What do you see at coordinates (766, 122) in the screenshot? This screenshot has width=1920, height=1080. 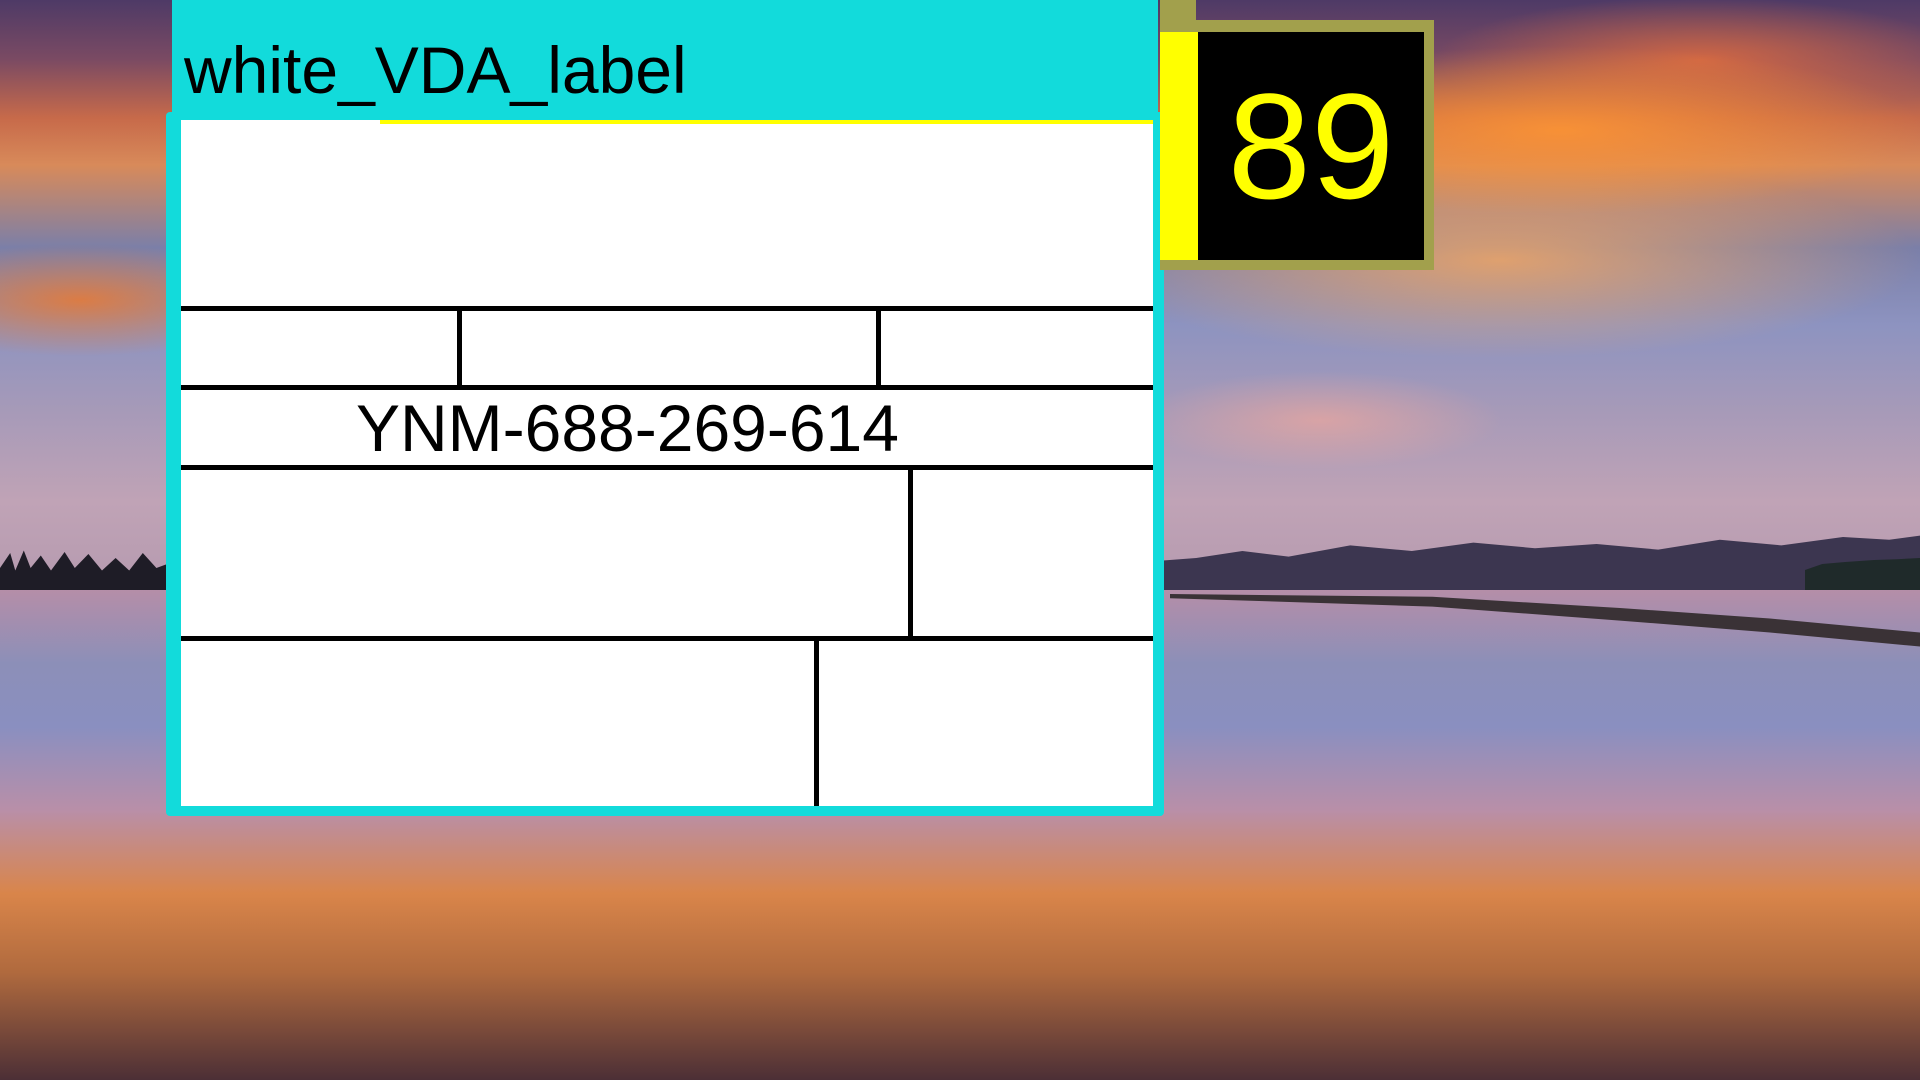 I see `yellow-highlight-strip` at bounding box center [766, 122].